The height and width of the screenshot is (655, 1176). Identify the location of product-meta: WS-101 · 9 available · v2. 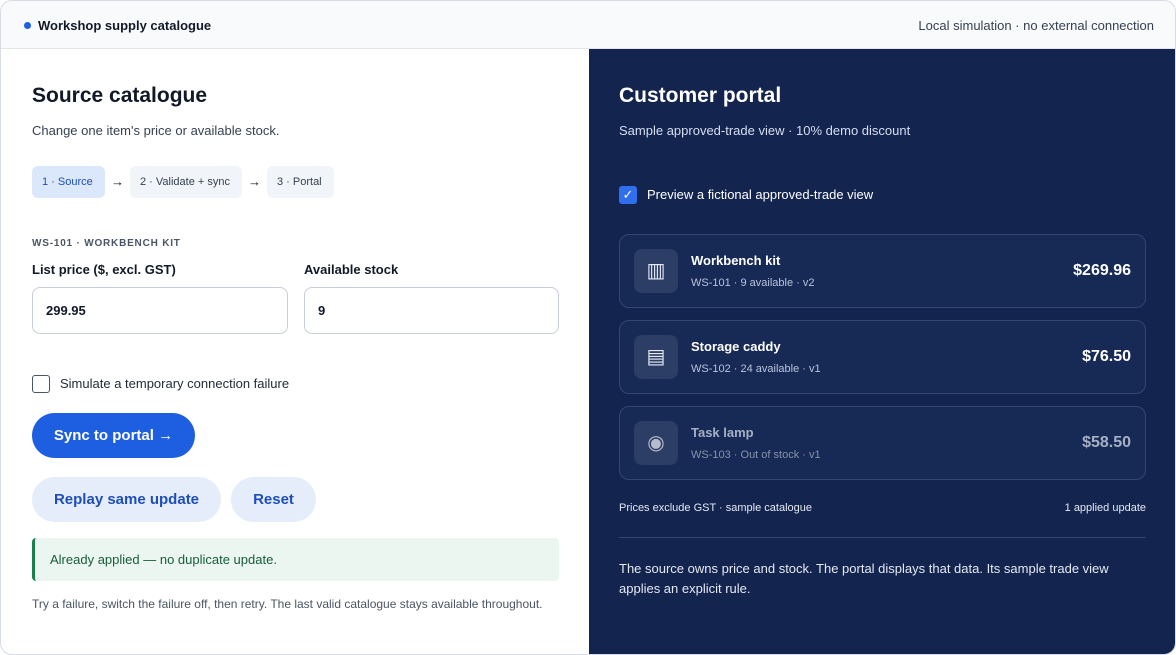
(753, 283).